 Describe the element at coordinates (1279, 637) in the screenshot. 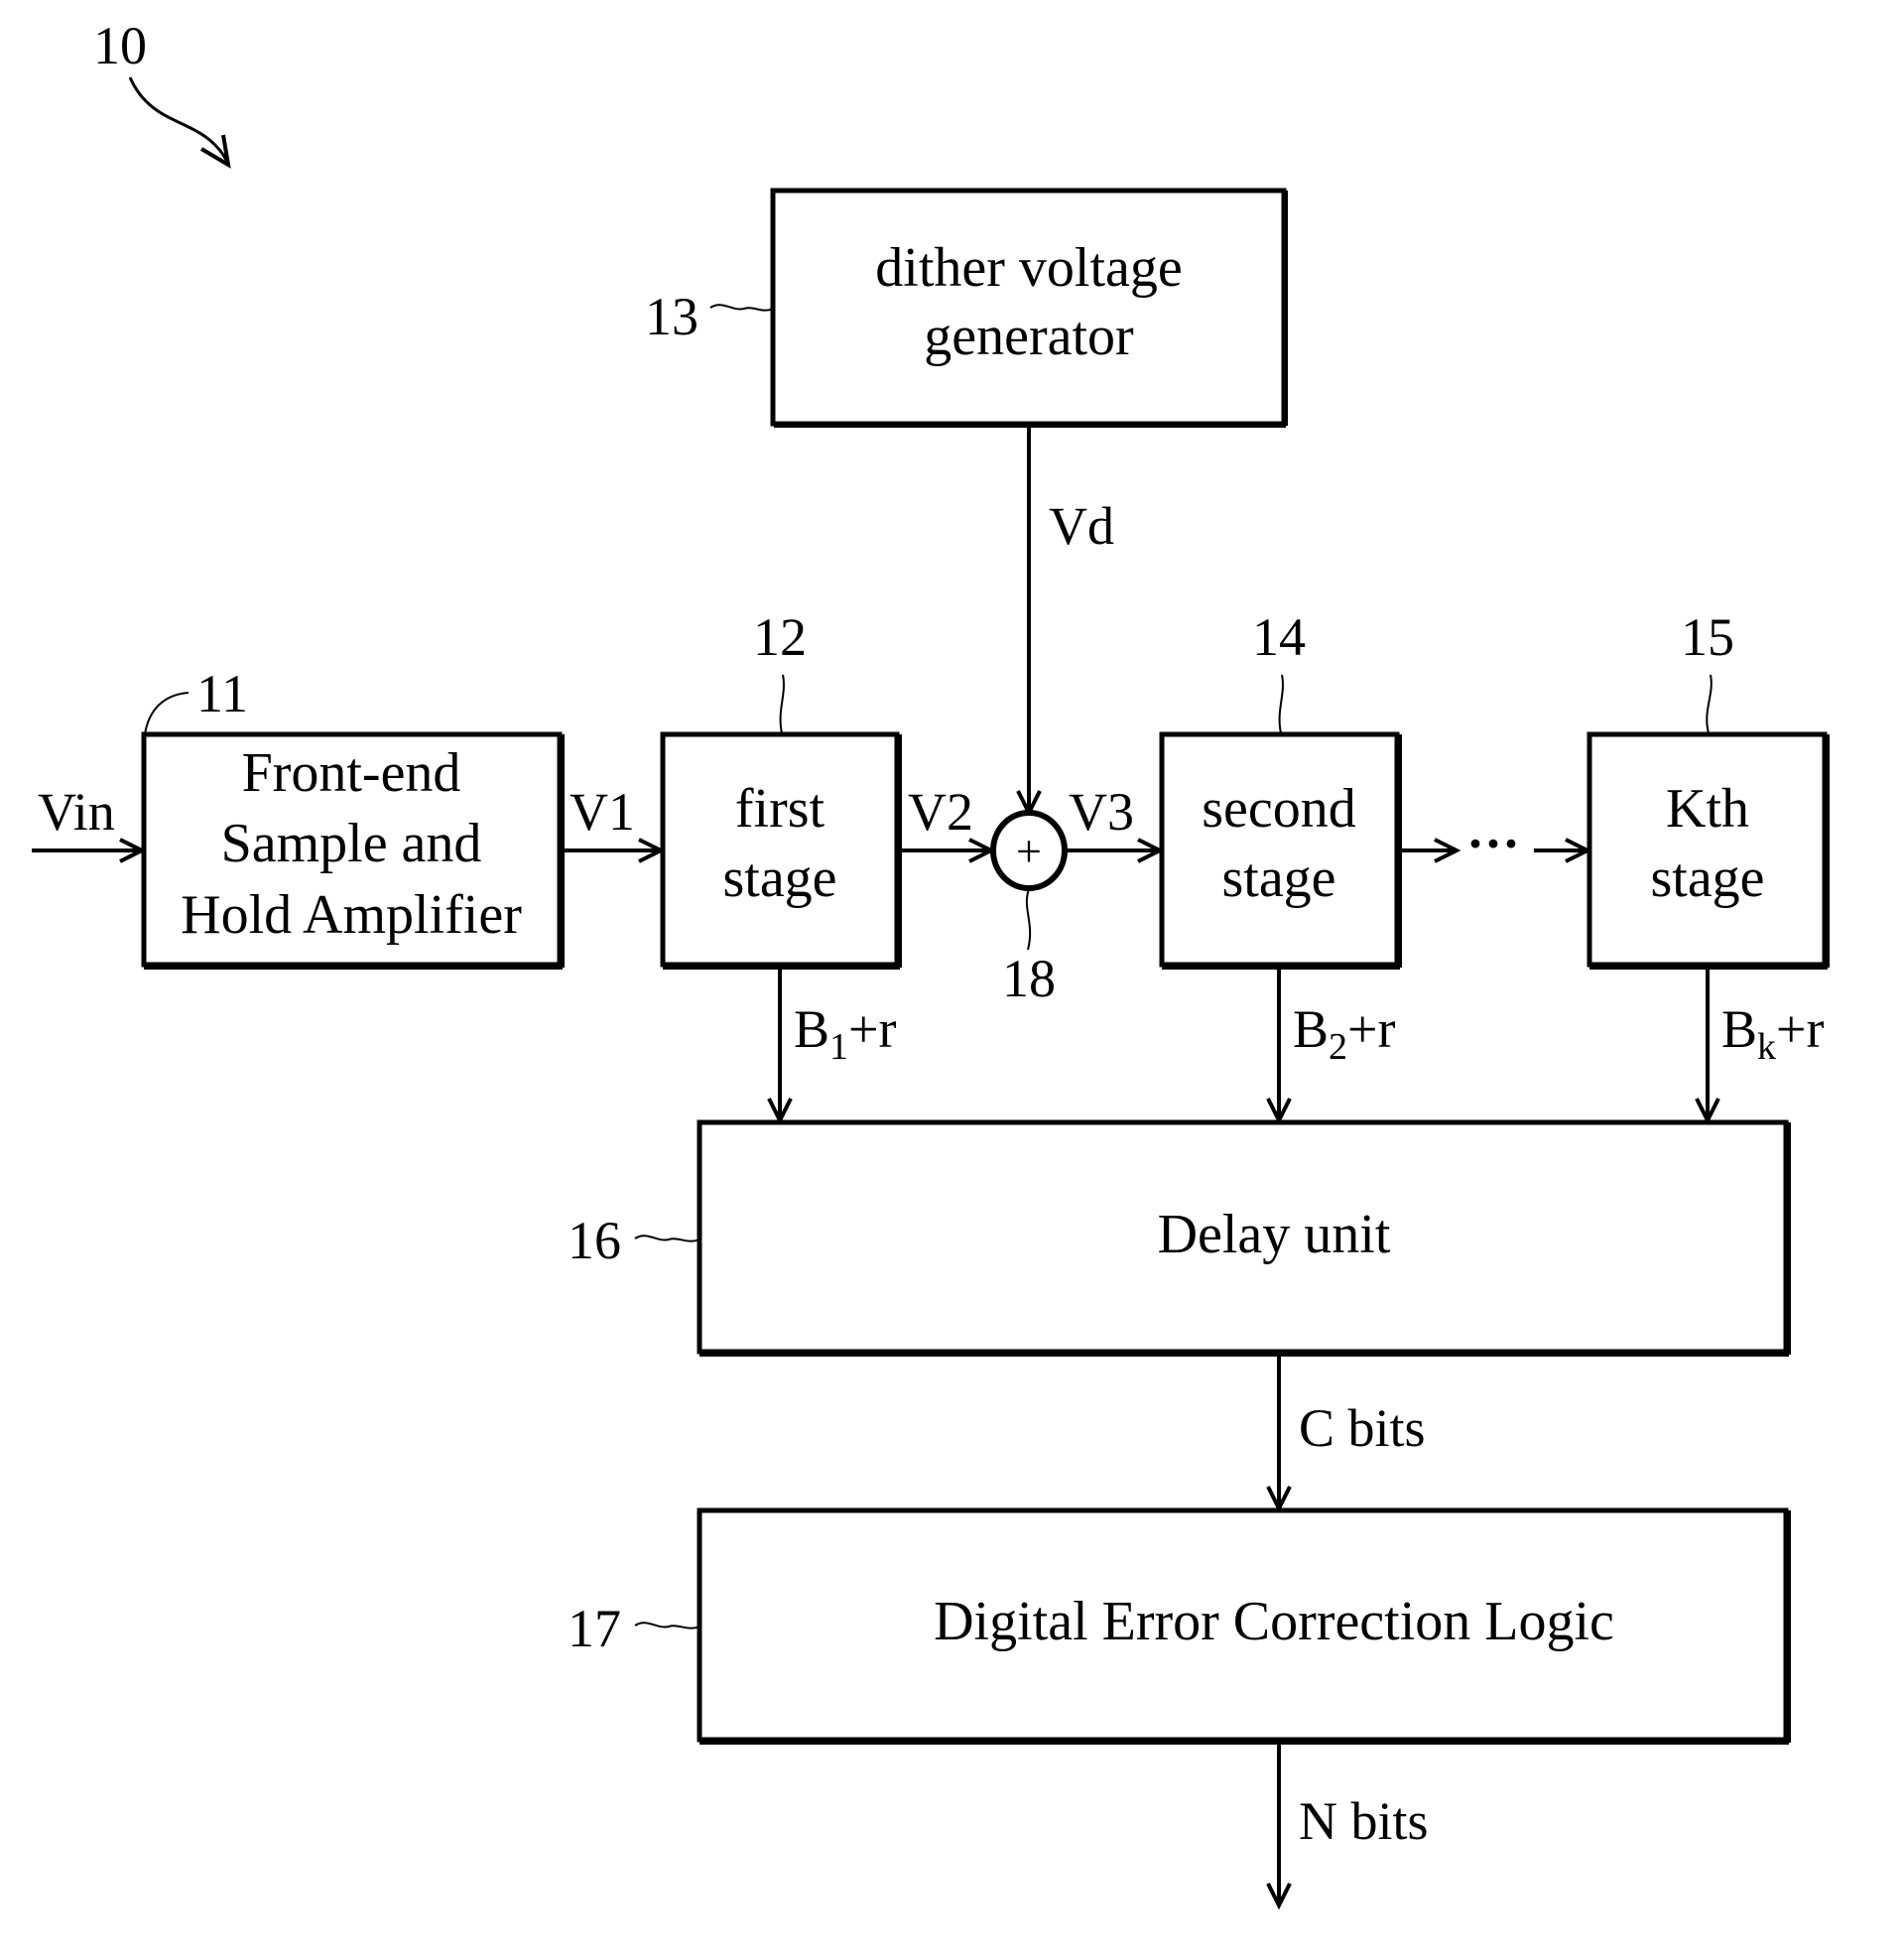

I see `second-stage-ref-number: 14` at that location.